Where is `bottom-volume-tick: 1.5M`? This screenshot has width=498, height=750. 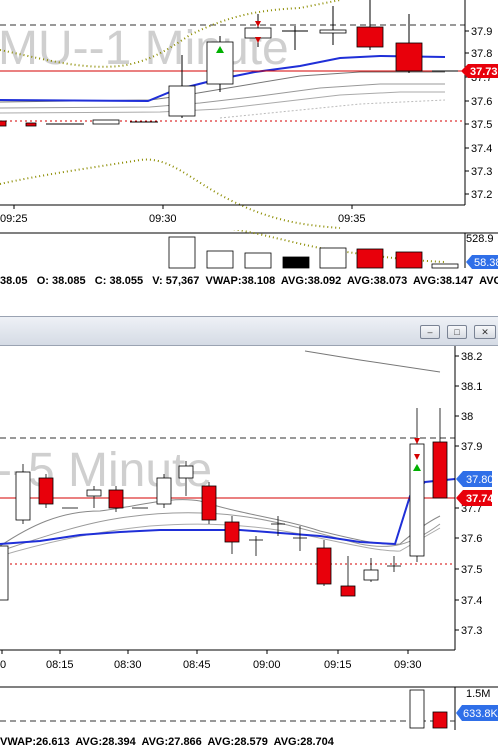 bottom-volume-tick: 1.5M is located at coordinates (478, 694).